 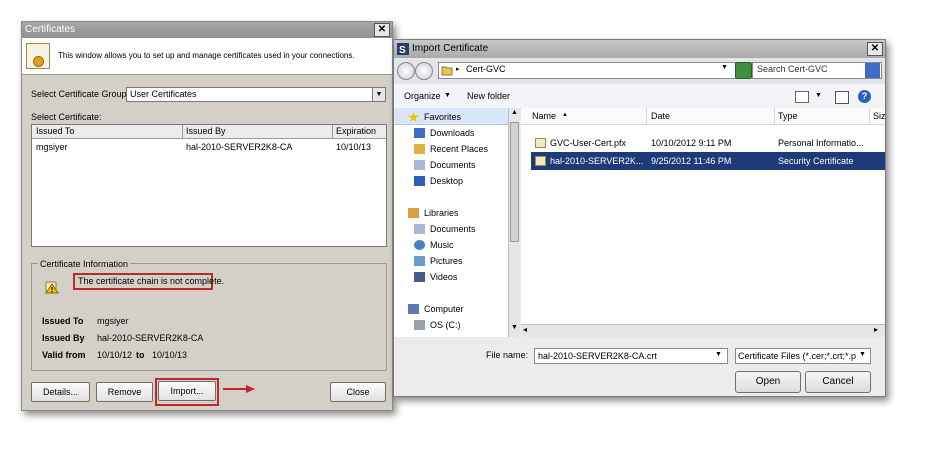 I want to click on view-icon, so click(x=802, y=97).